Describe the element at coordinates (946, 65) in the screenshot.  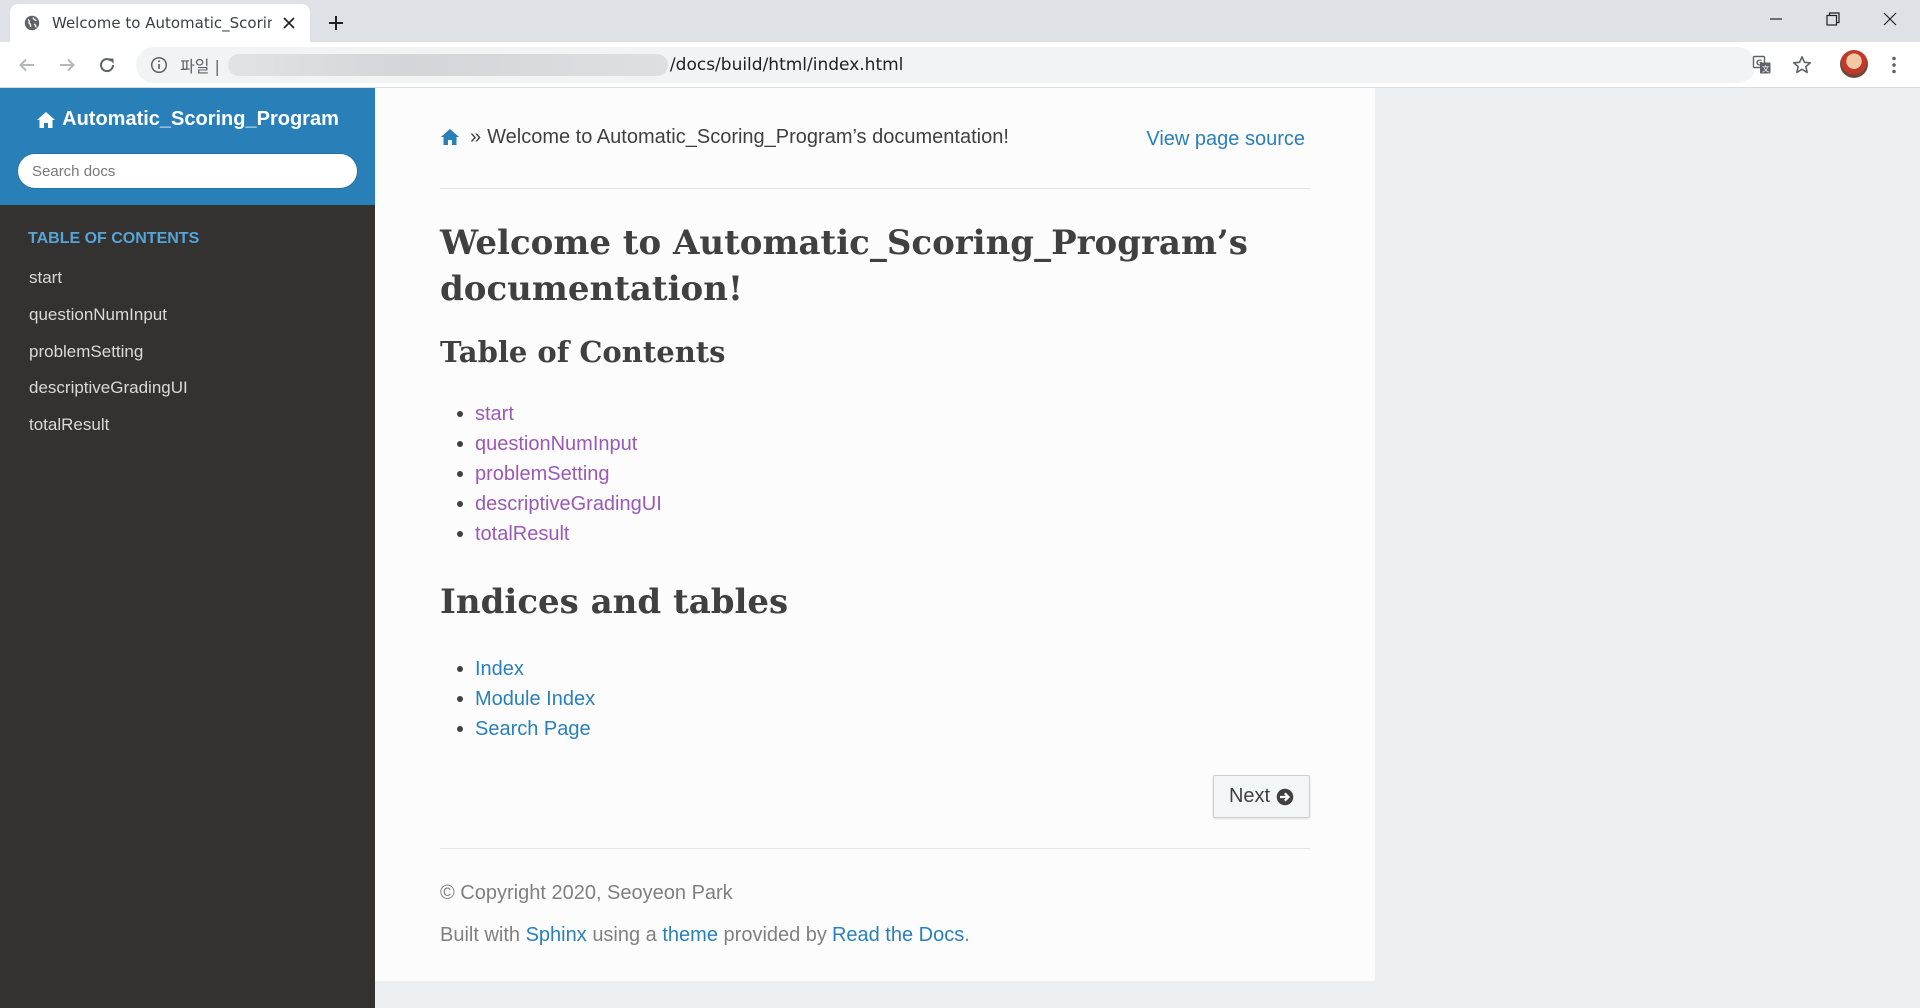
I see `address-bar: 파일 | /docs/build/html/index.html` at that location.